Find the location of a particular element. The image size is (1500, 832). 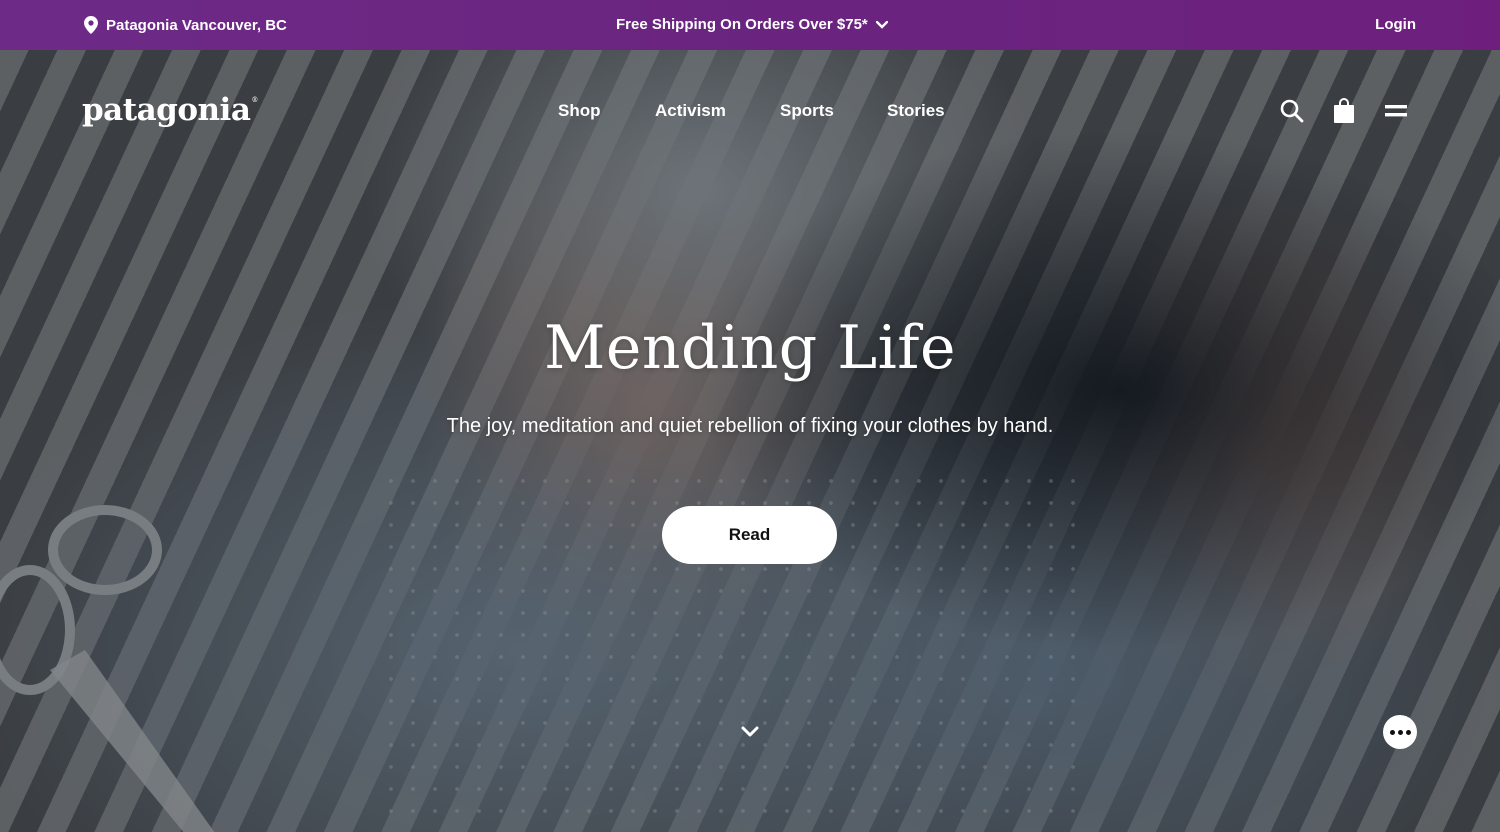

nav-sports: Sports is located at coordinates (807, 111).